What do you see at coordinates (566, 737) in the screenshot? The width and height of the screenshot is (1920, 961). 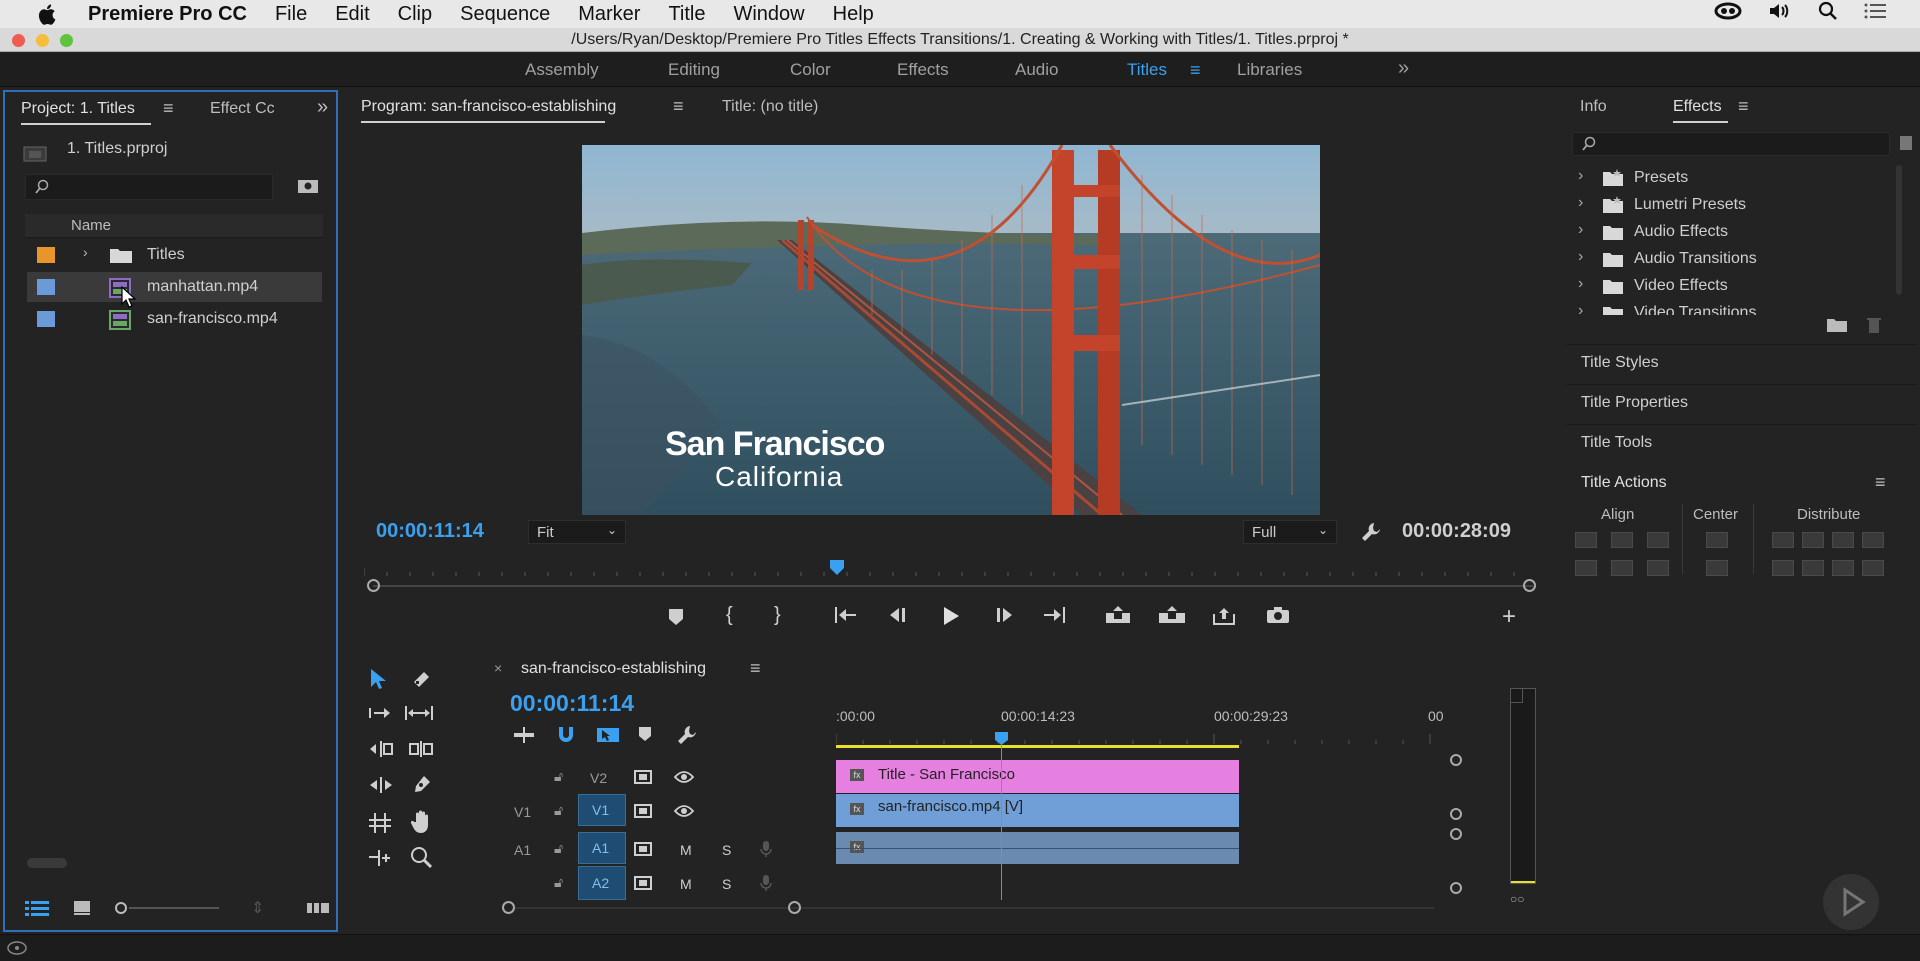 I see `snap-magnet-icon` at bounding box center [566, 737].